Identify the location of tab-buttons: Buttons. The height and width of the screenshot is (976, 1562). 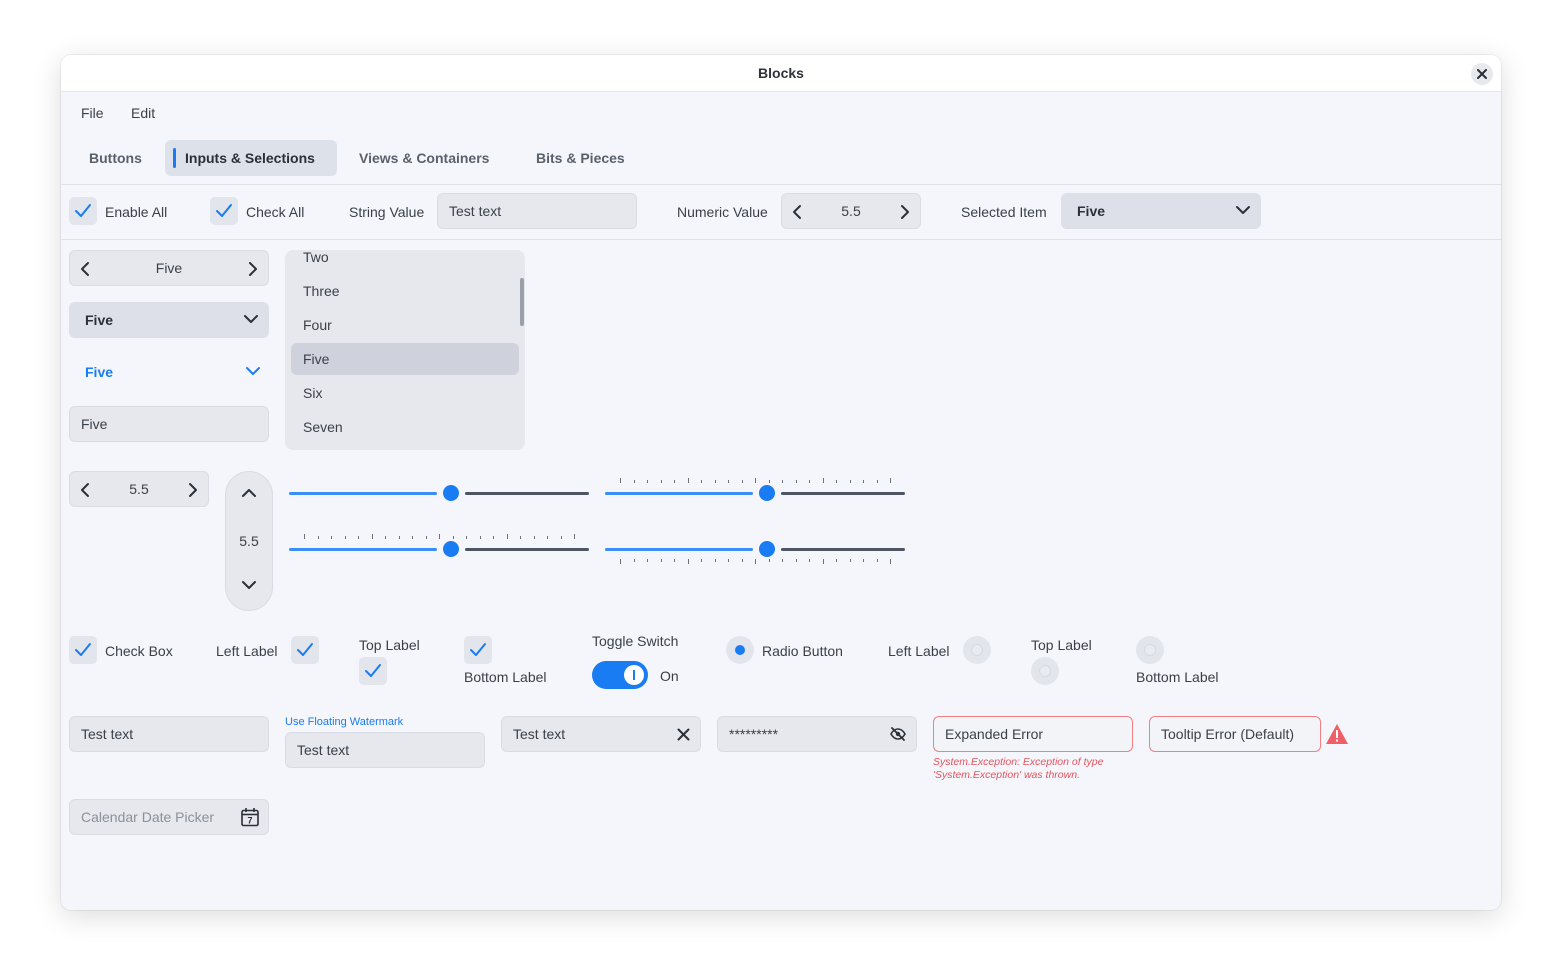
(115, 158).